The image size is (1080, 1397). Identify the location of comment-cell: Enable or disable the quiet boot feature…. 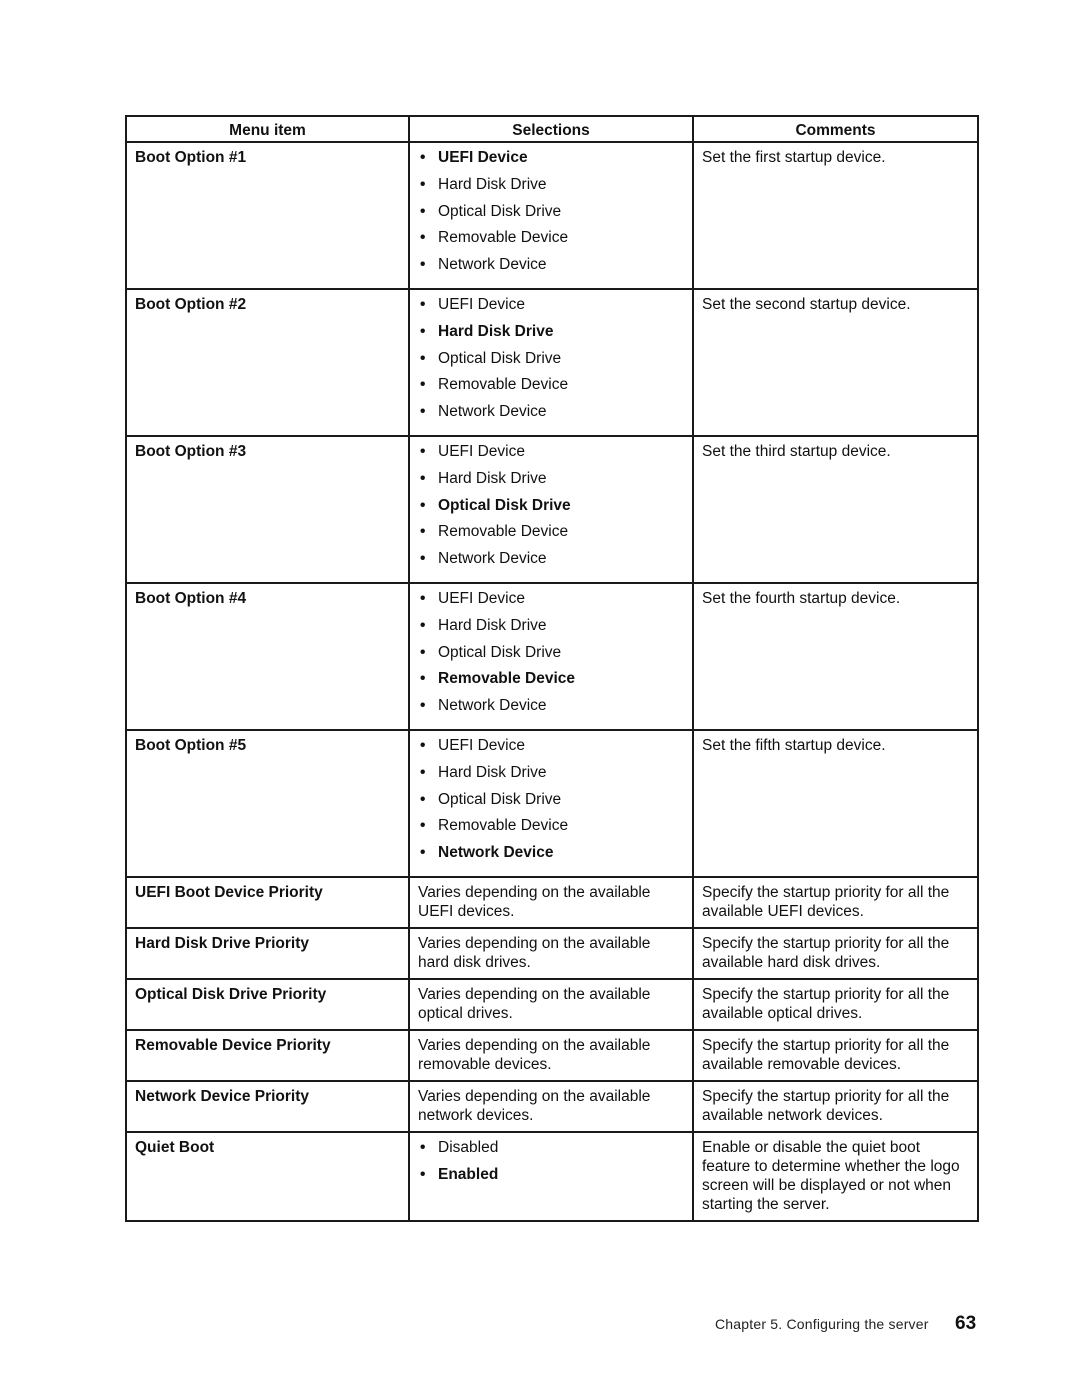
(835, 1176).